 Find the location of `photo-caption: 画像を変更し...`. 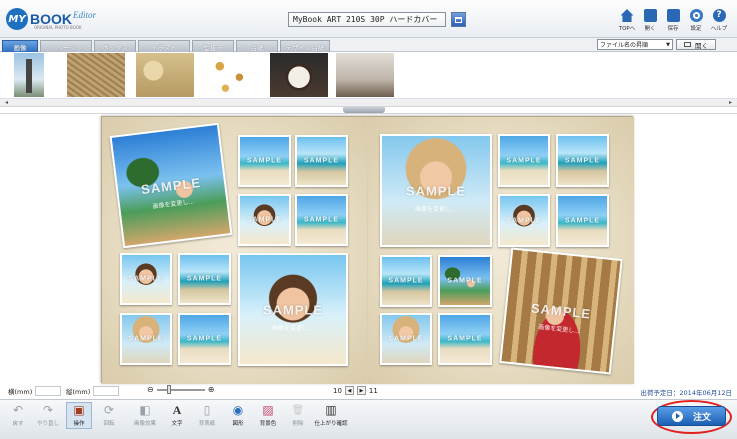

photo-caption: 画像を変更し... is located at coordinates (173, 203).